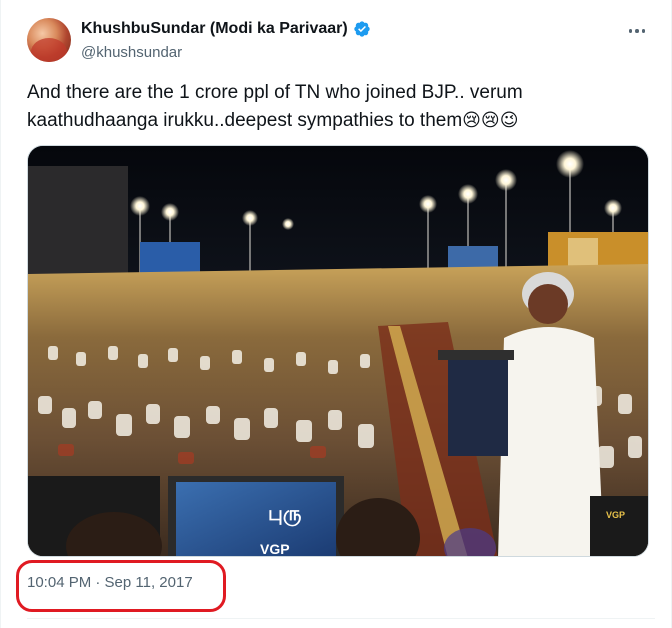  What do you see at coordinates (637, 31) in the screenshot?
I see `more-options-icon` at bounding box center [637, 31].